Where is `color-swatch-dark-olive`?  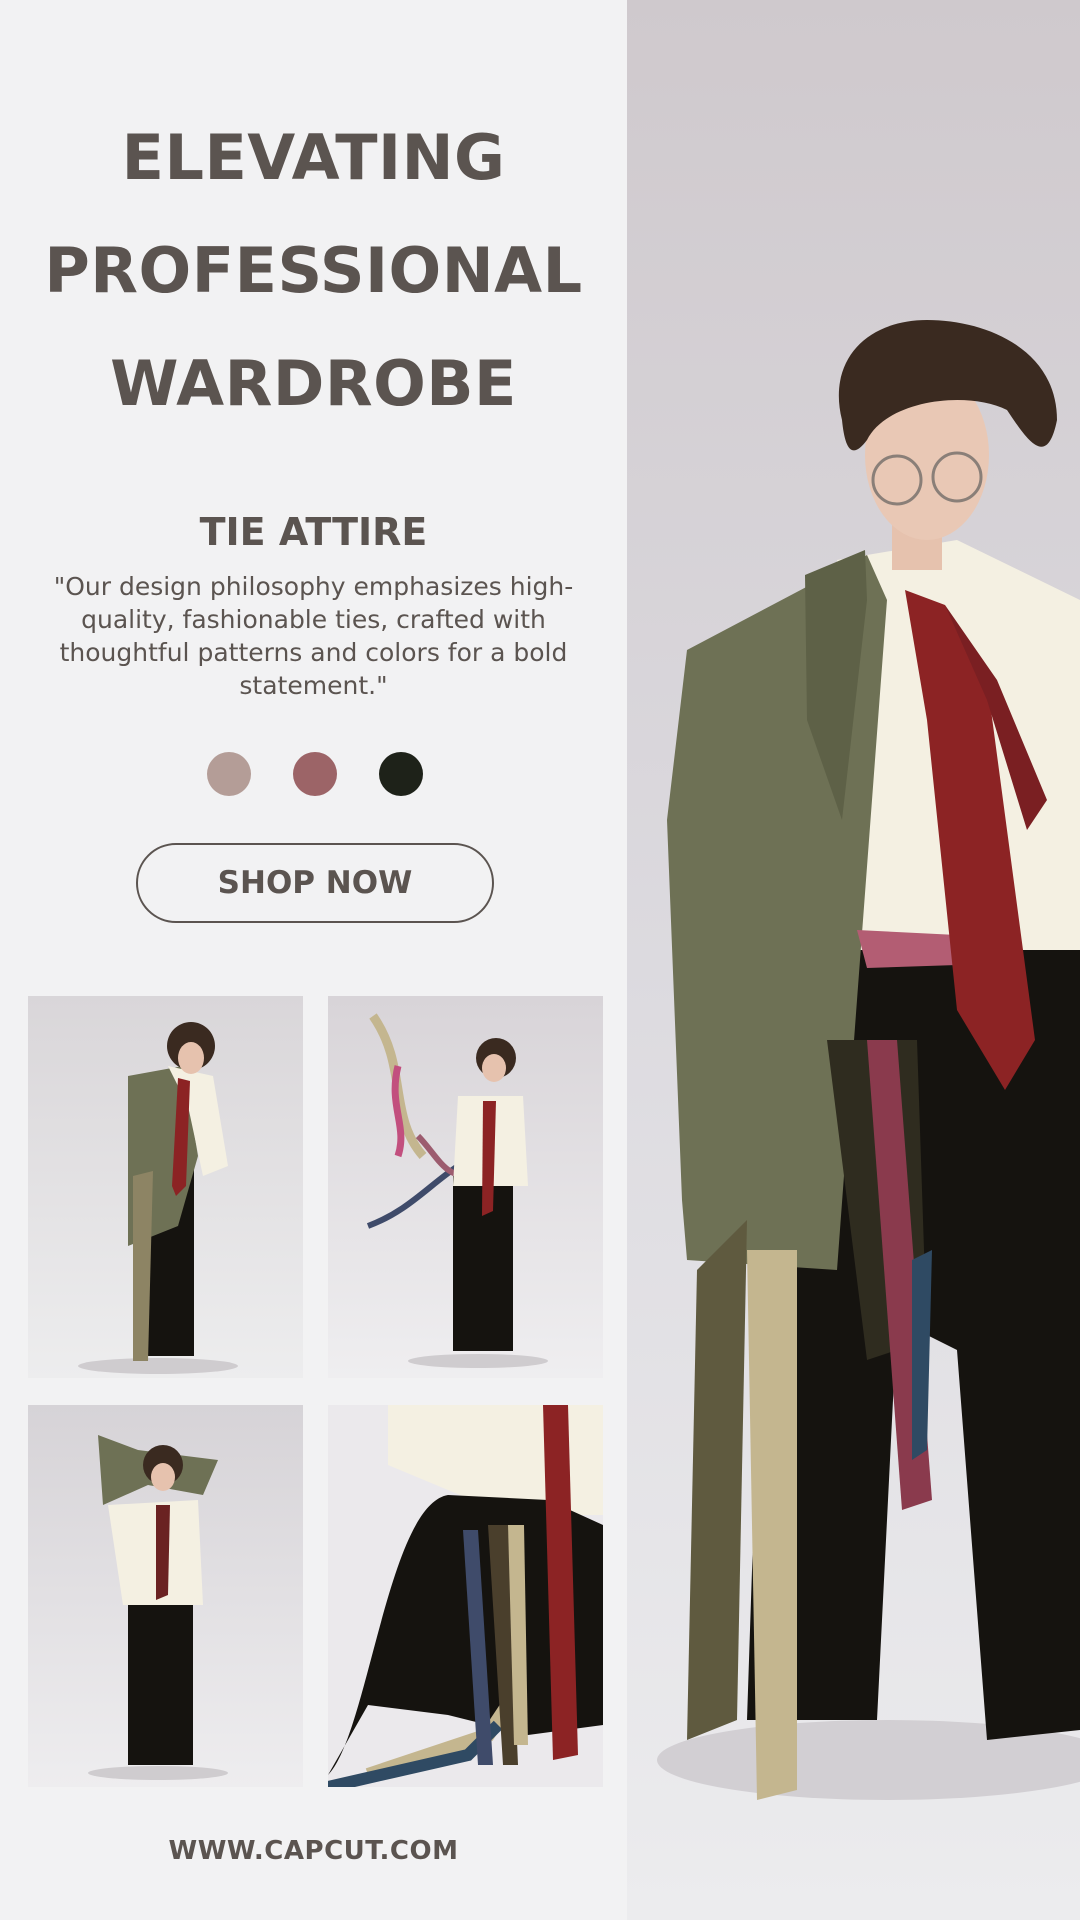
color-swatch-dark-olive is located at coordinates (401, 774).